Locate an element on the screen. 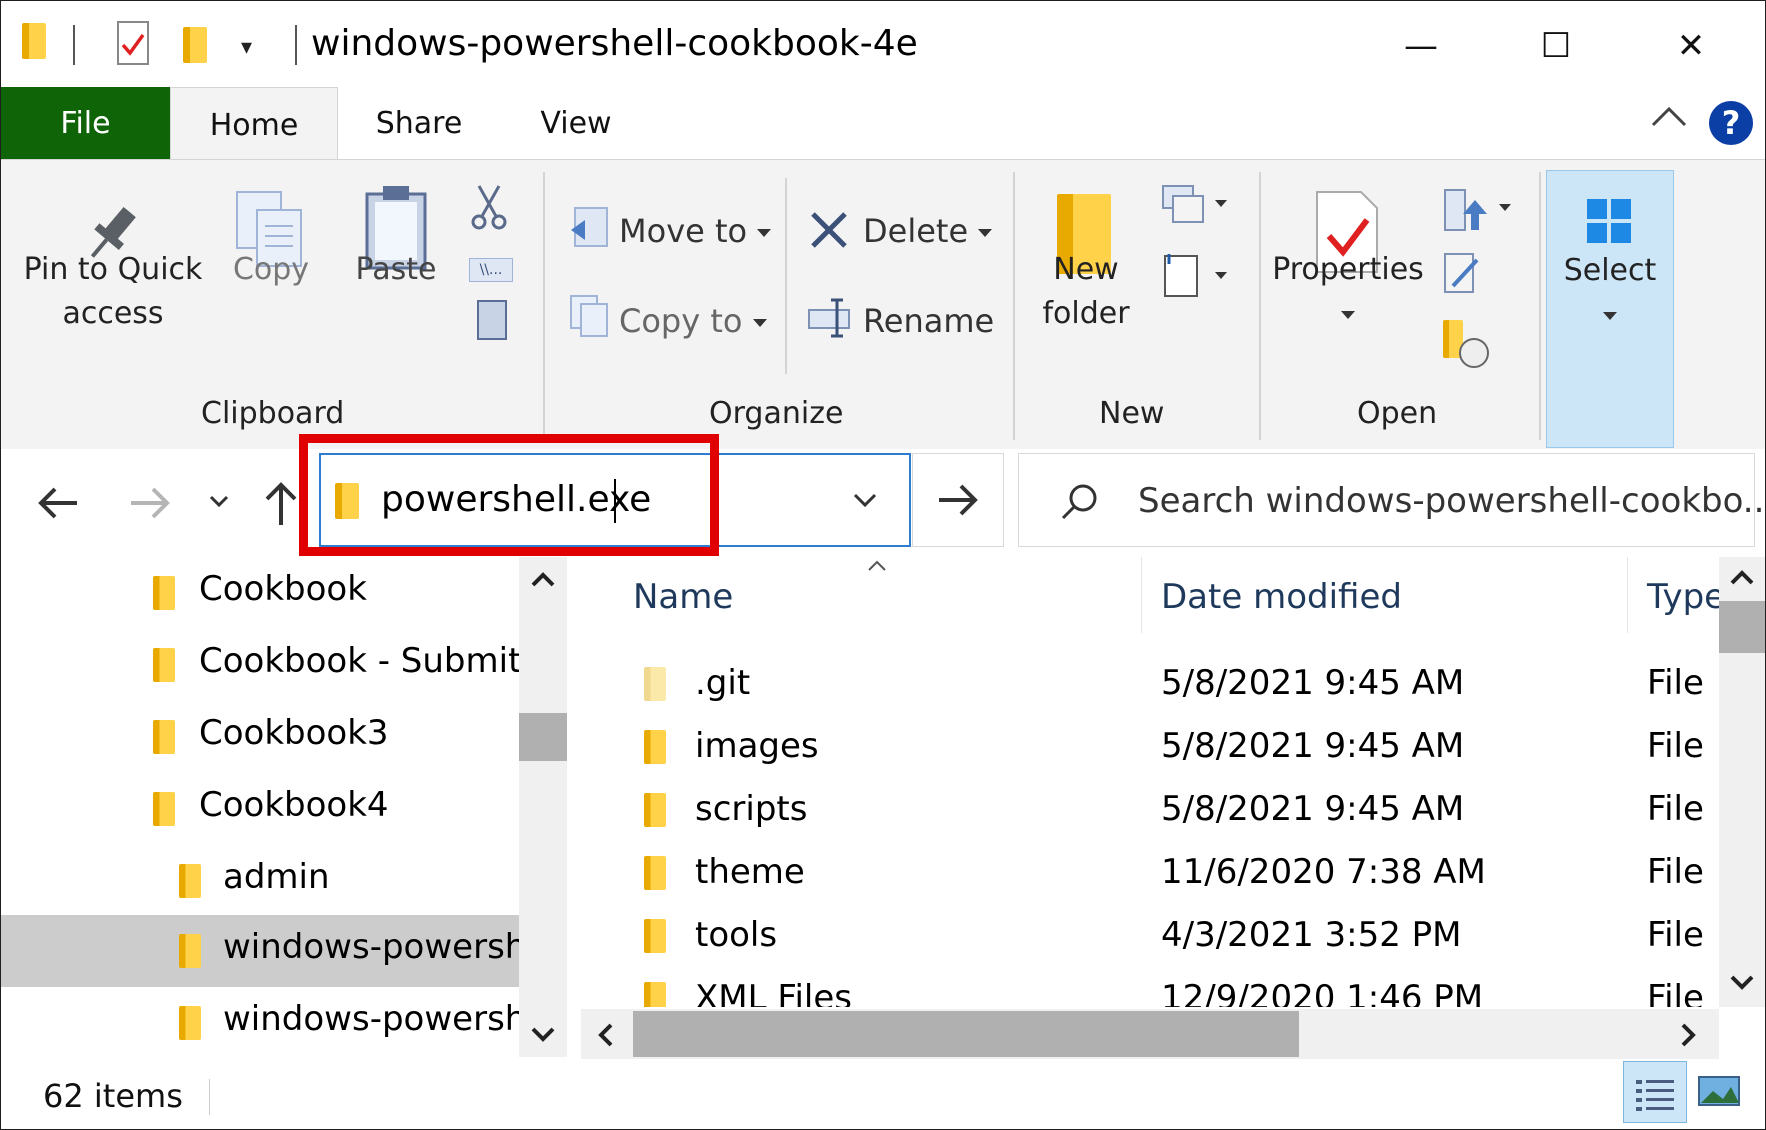 The width and height of the screenshot is (1766, 1130). item-count: 62 items is located at coordinates (113, 1096).